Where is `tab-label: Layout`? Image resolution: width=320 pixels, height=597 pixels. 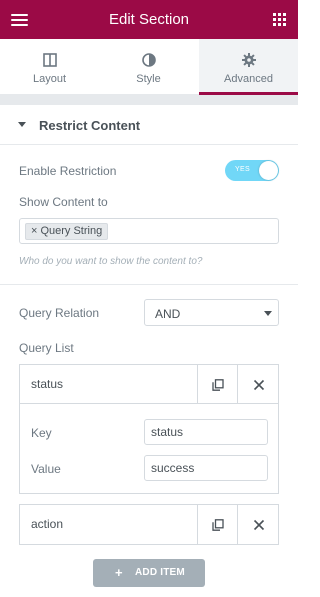
tab-label: Layout is located at coordinates (49, 79).